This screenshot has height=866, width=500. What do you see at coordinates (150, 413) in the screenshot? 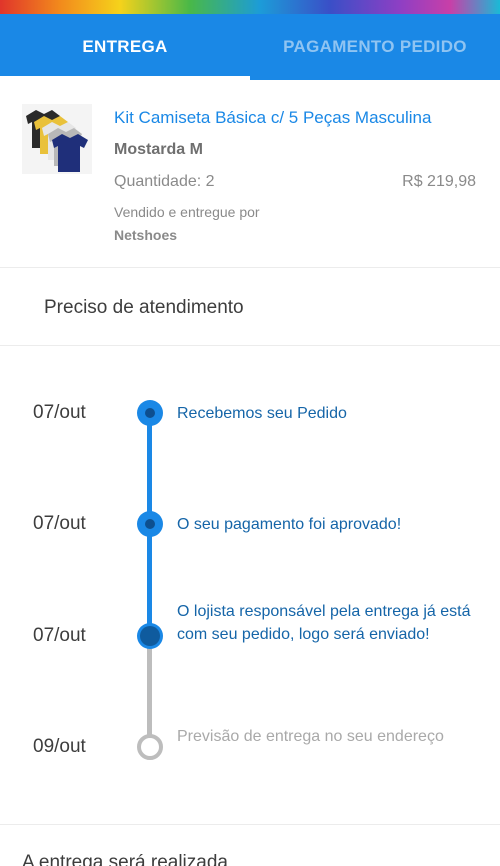
I see `step-1-dot` at bounding box center [150, 413].